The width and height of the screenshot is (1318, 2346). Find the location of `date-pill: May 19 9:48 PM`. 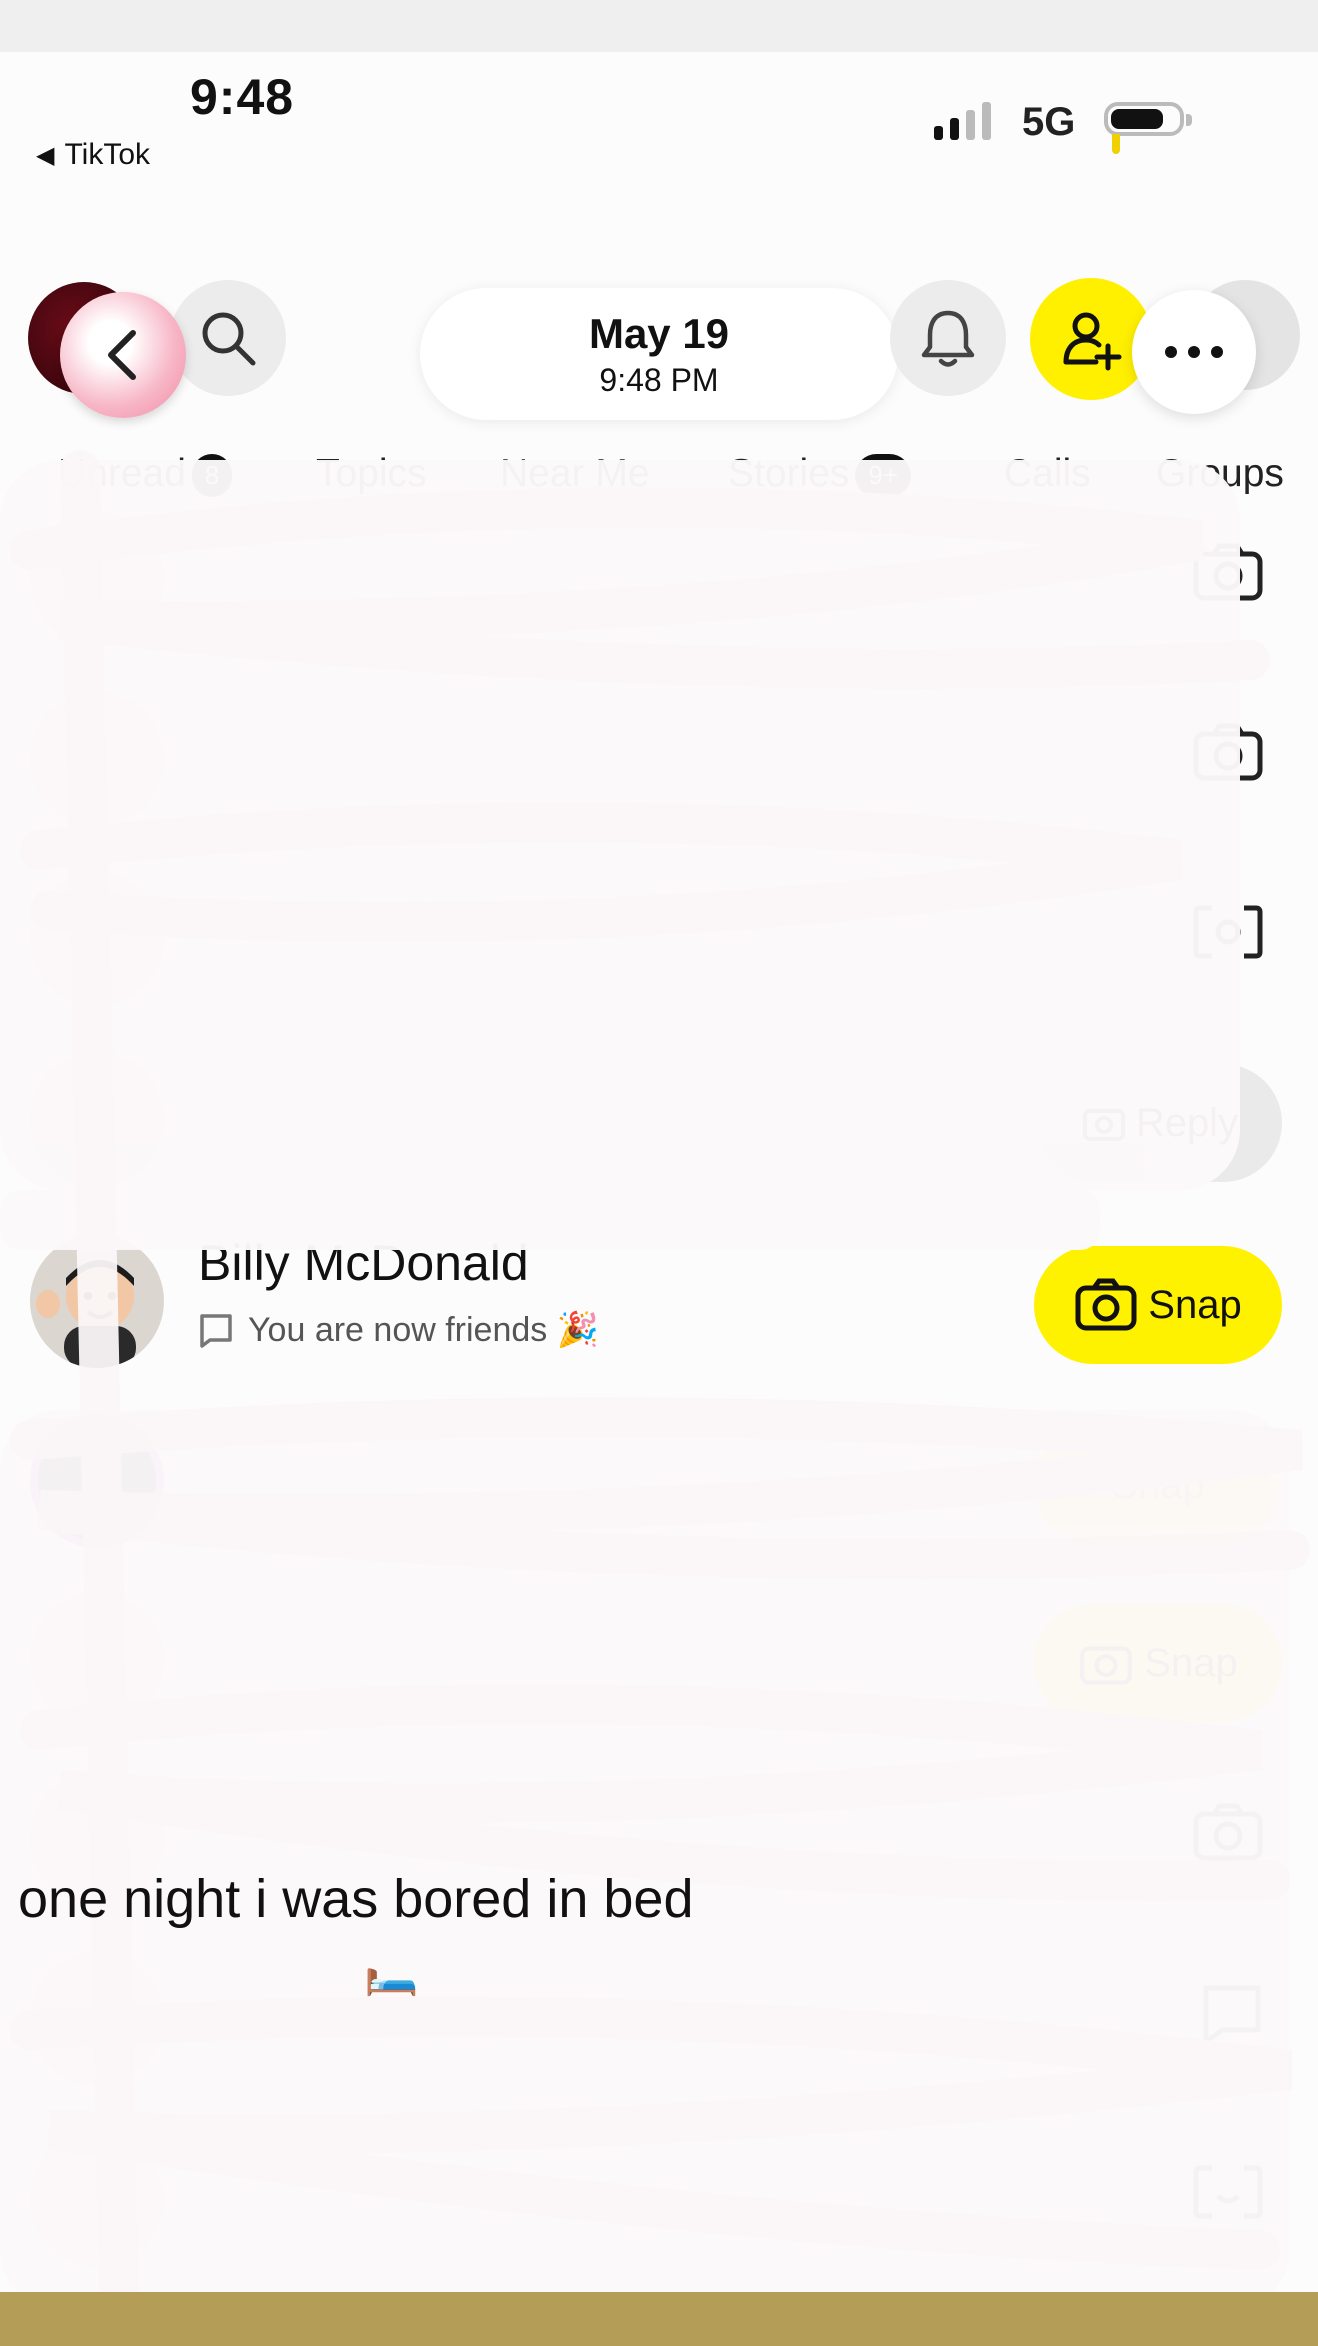

date-pill: May 19 9:48 PM is located at coordinates (659, 354).